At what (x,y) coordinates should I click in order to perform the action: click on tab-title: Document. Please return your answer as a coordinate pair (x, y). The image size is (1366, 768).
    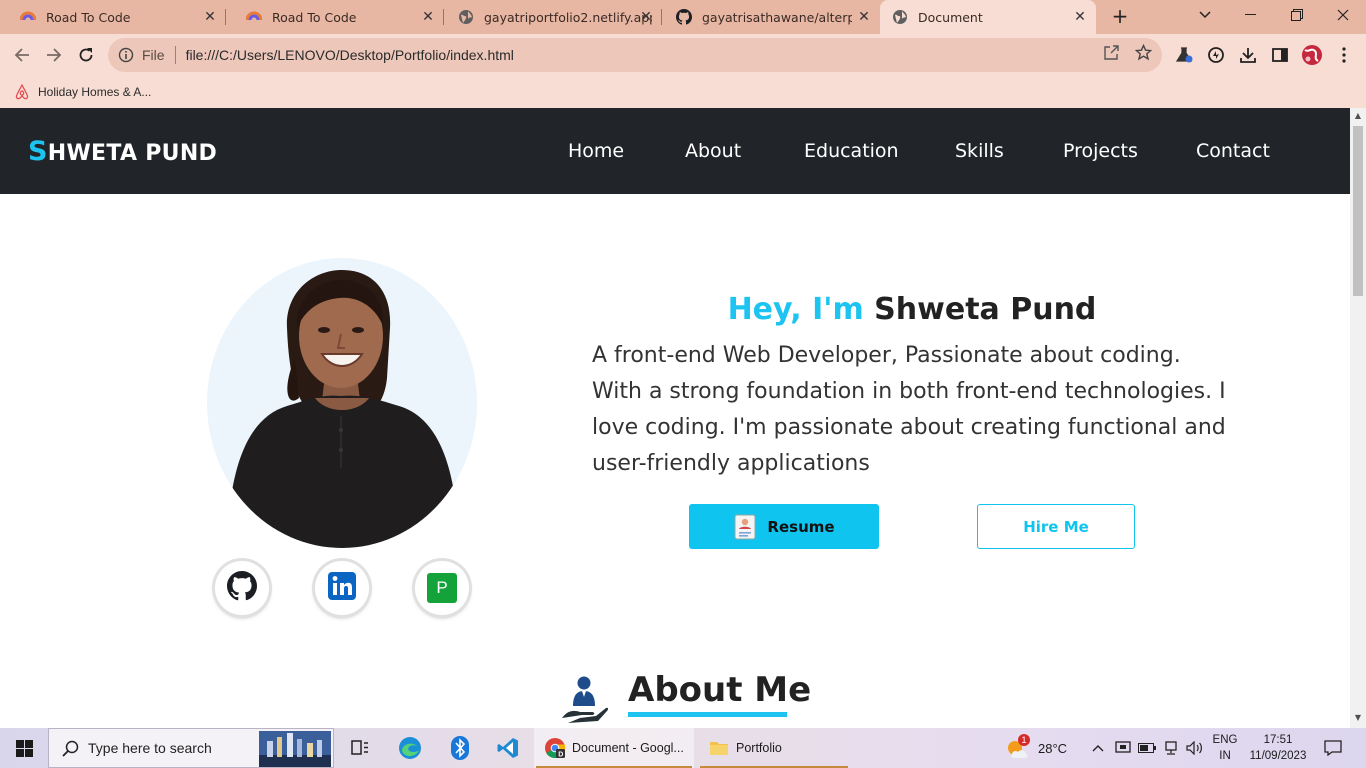
    Looking at the image, I should click on (950, 17).